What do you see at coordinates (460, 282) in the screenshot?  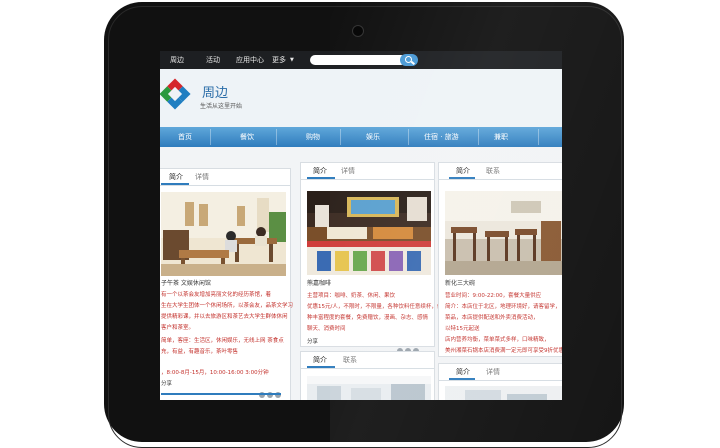 I see `listing-title: 新化三大碗` at bounding box center [460, 282].